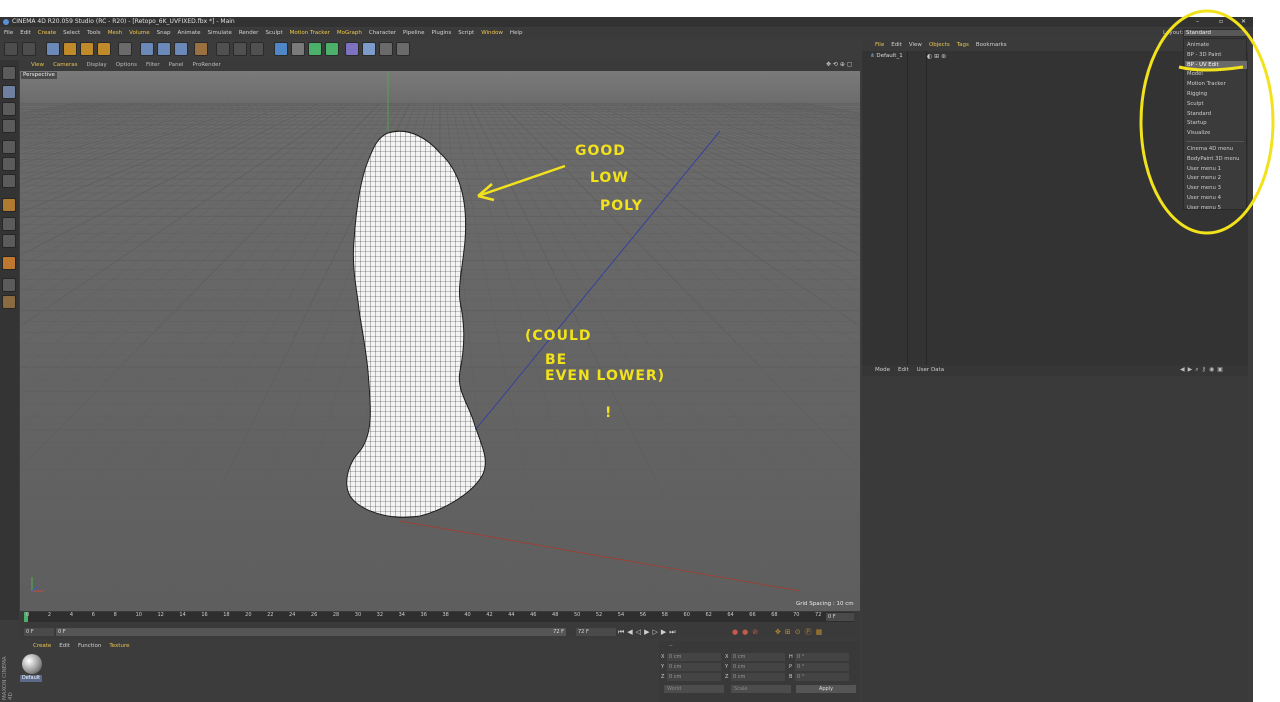 The width and height of the screenshot is (1280, 702). Describe the element at coordinates (9, 109) in the screenshot. I see `texture-mode-icon` at that location.